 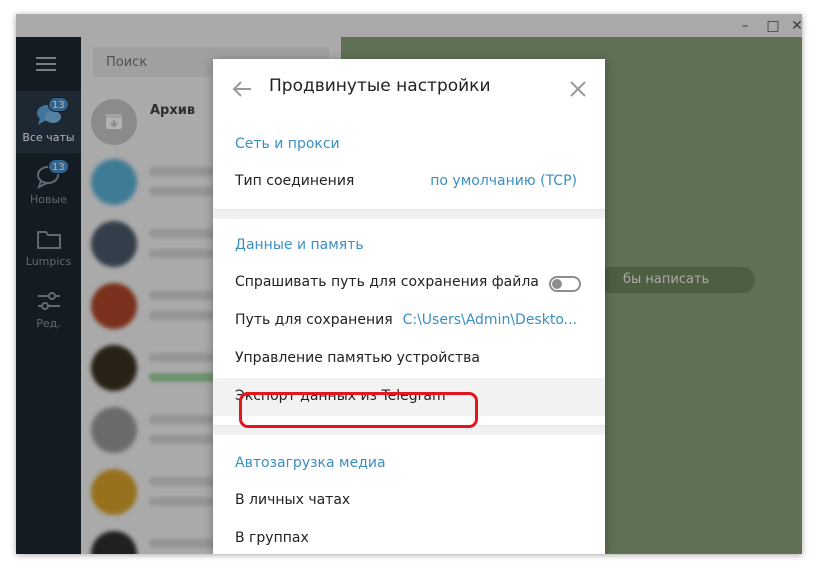 I want to click on autodownload-groups-row: В группах, so click(x=409, y=537).